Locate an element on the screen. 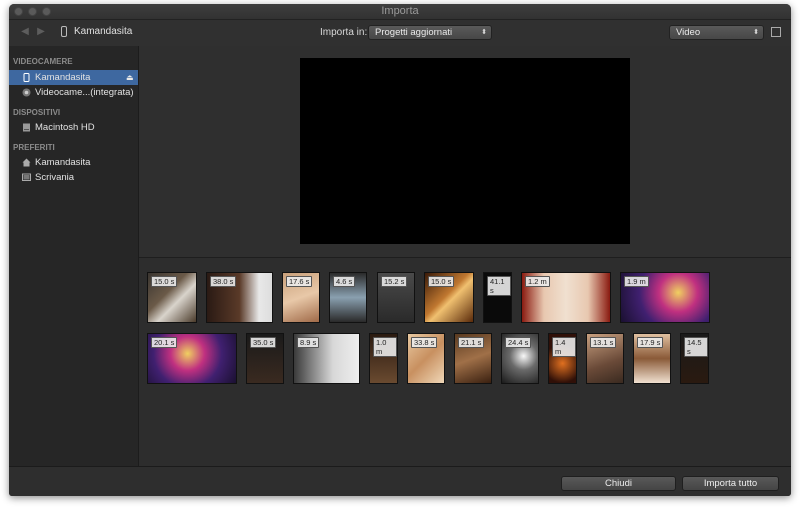 This screenshot has height=508, width=800. clip-thumbnail: 1.4 m is located at coordinates (562, 358).